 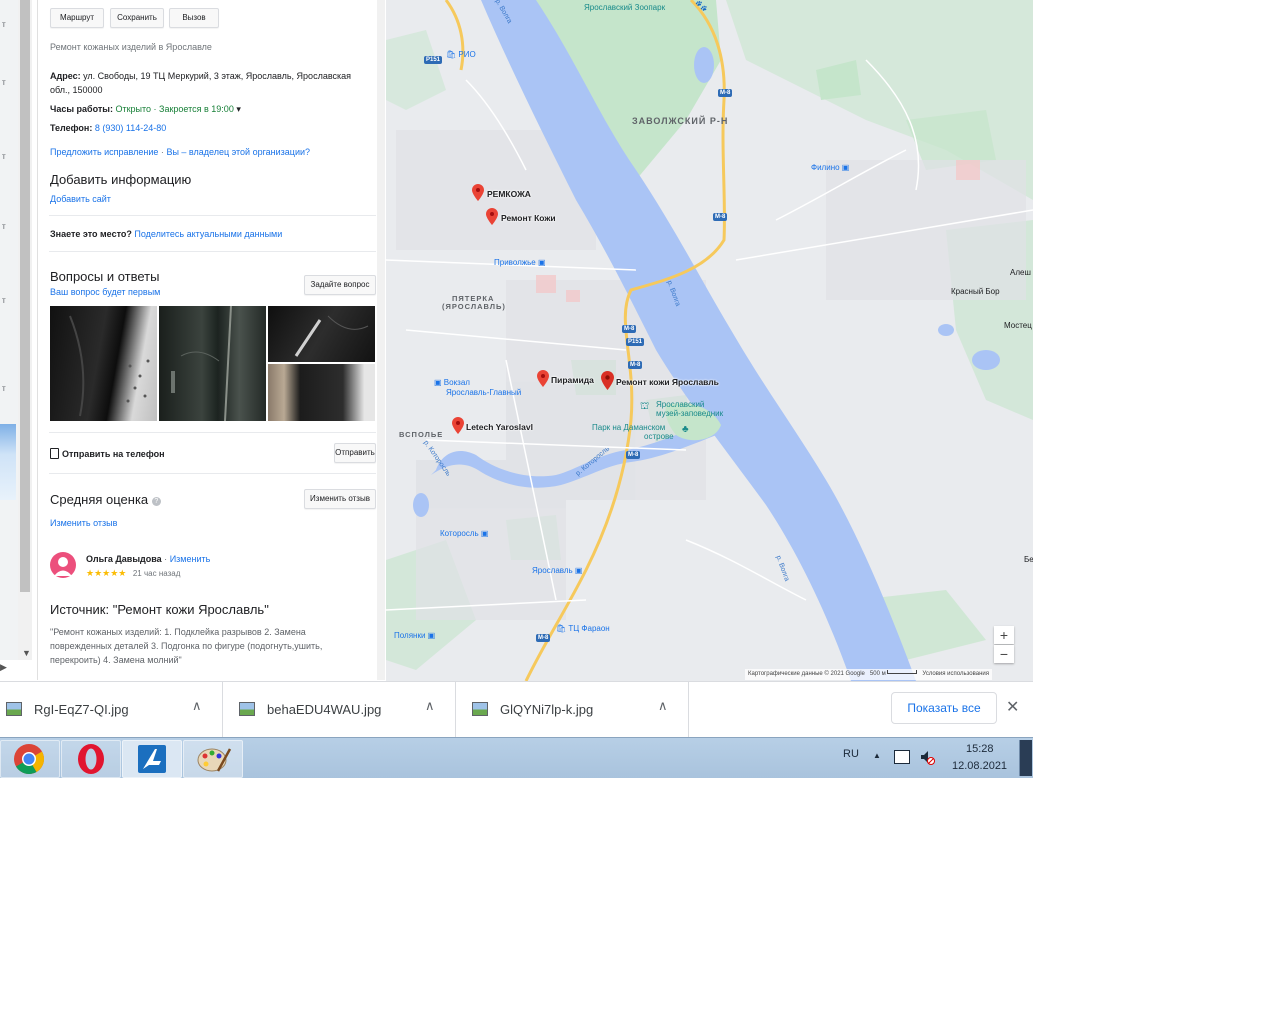 I want to click on place-park: Парк на Даманском, so click(x=628, y=427).